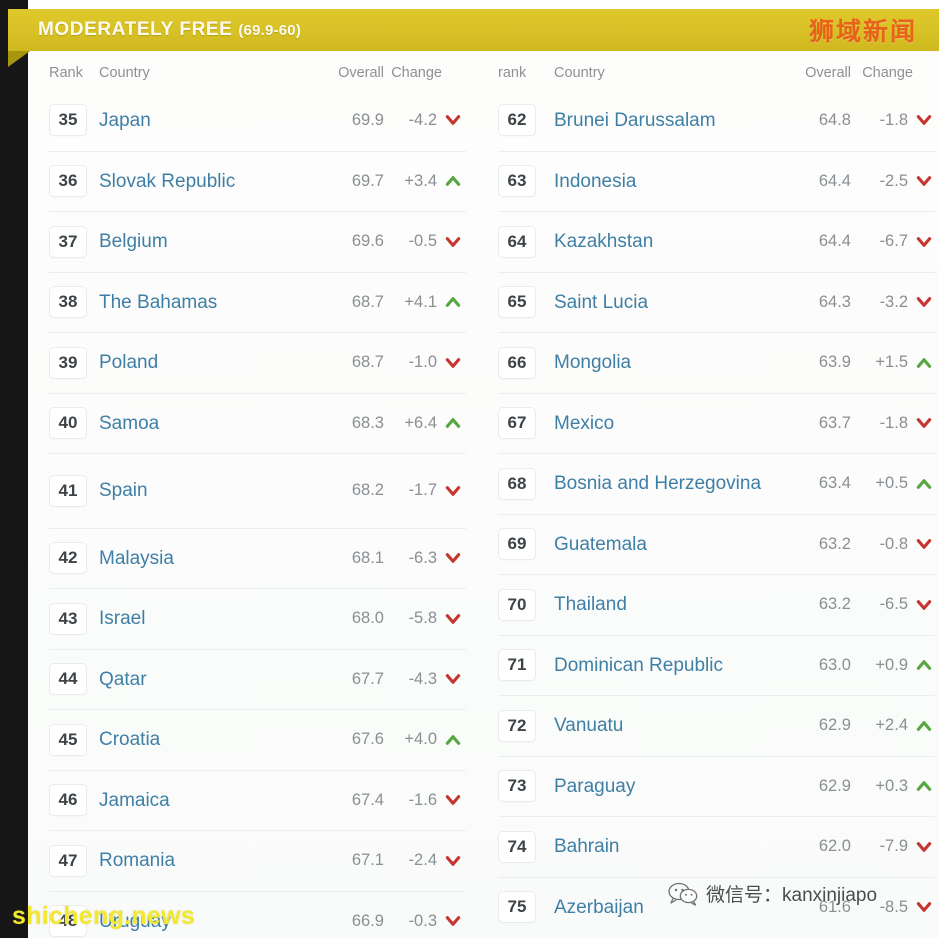 The height and width of the screenshot is (938, 939). I want to click on country-name: Paraguay, so click(663, 786).